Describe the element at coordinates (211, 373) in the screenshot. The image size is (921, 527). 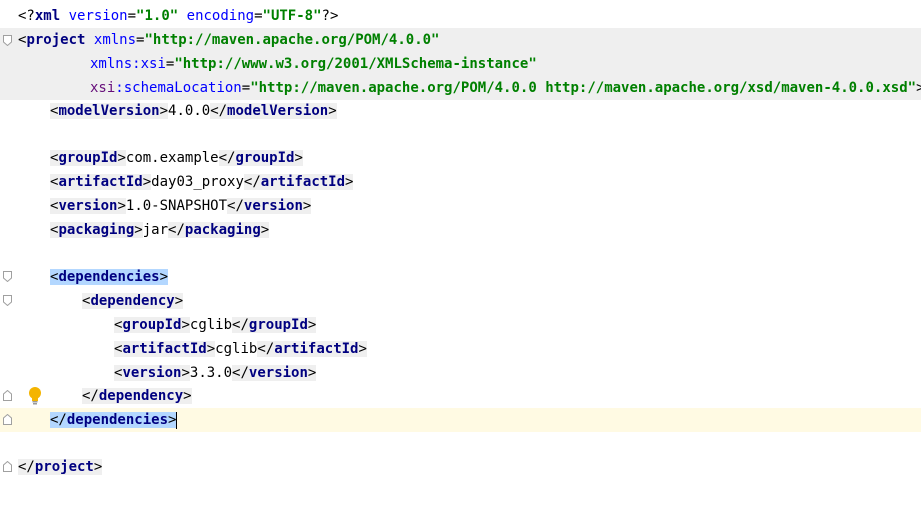
I see `dep-version-value: 3.3.0` at that location.